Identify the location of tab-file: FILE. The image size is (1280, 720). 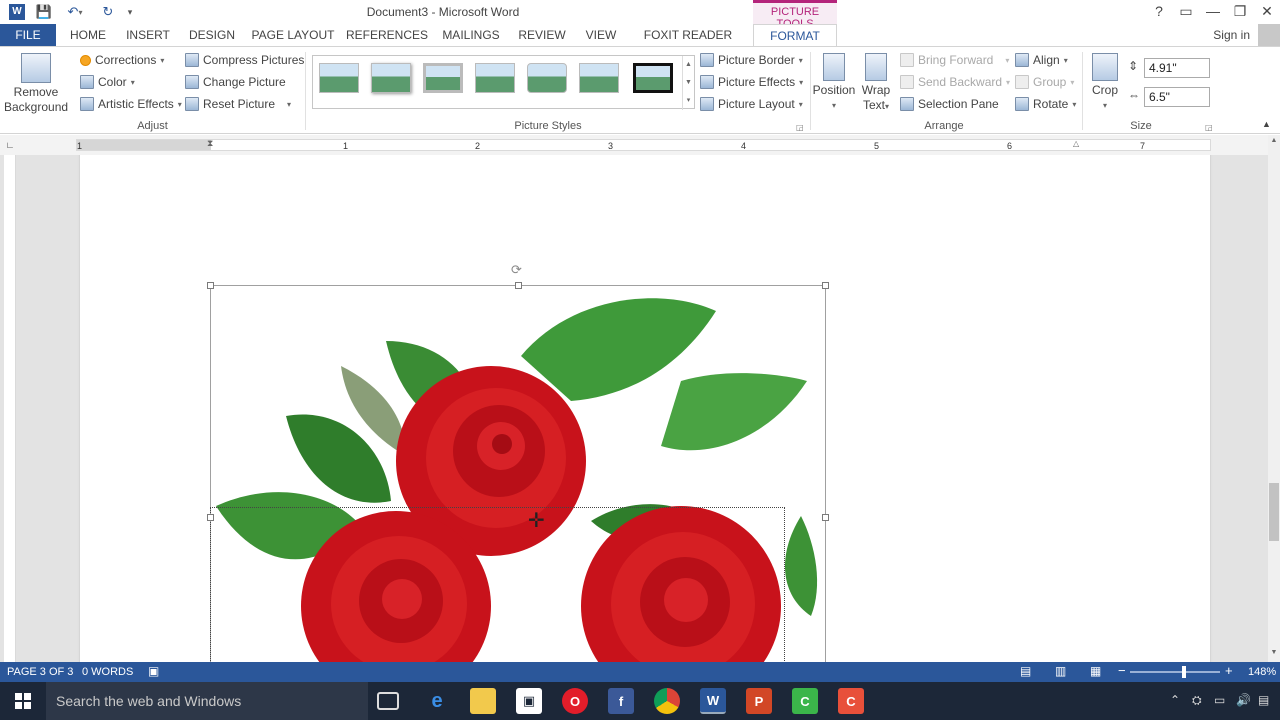
(28, 35).